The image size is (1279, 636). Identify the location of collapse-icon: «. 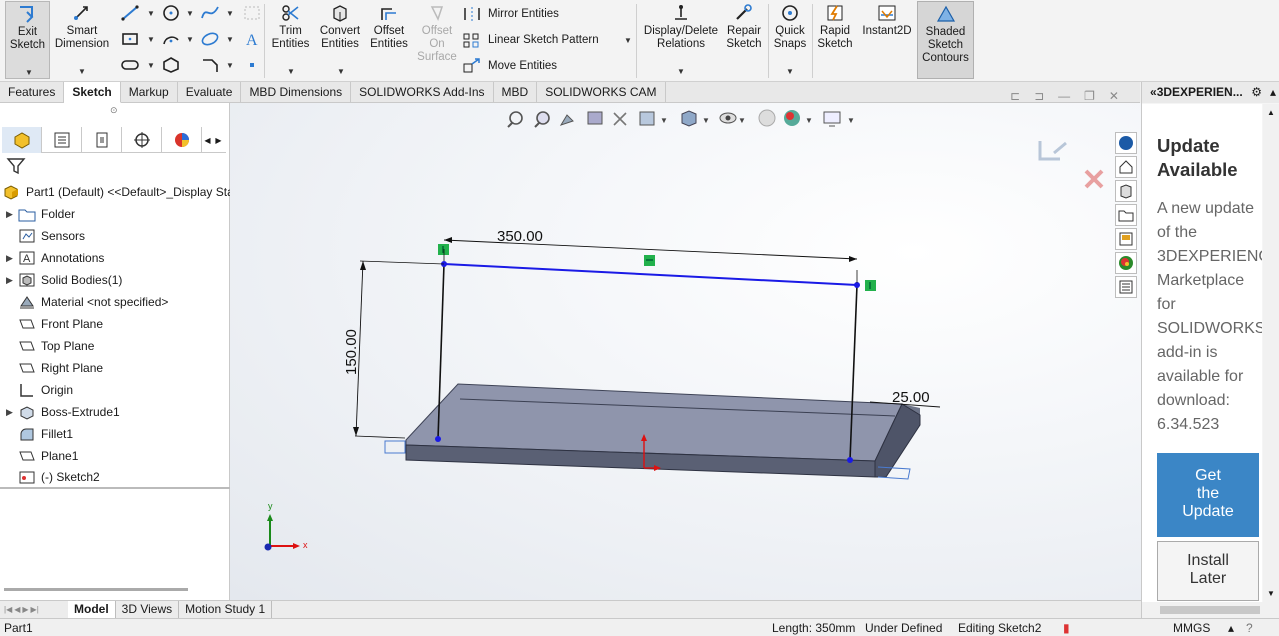
(1153, 92).